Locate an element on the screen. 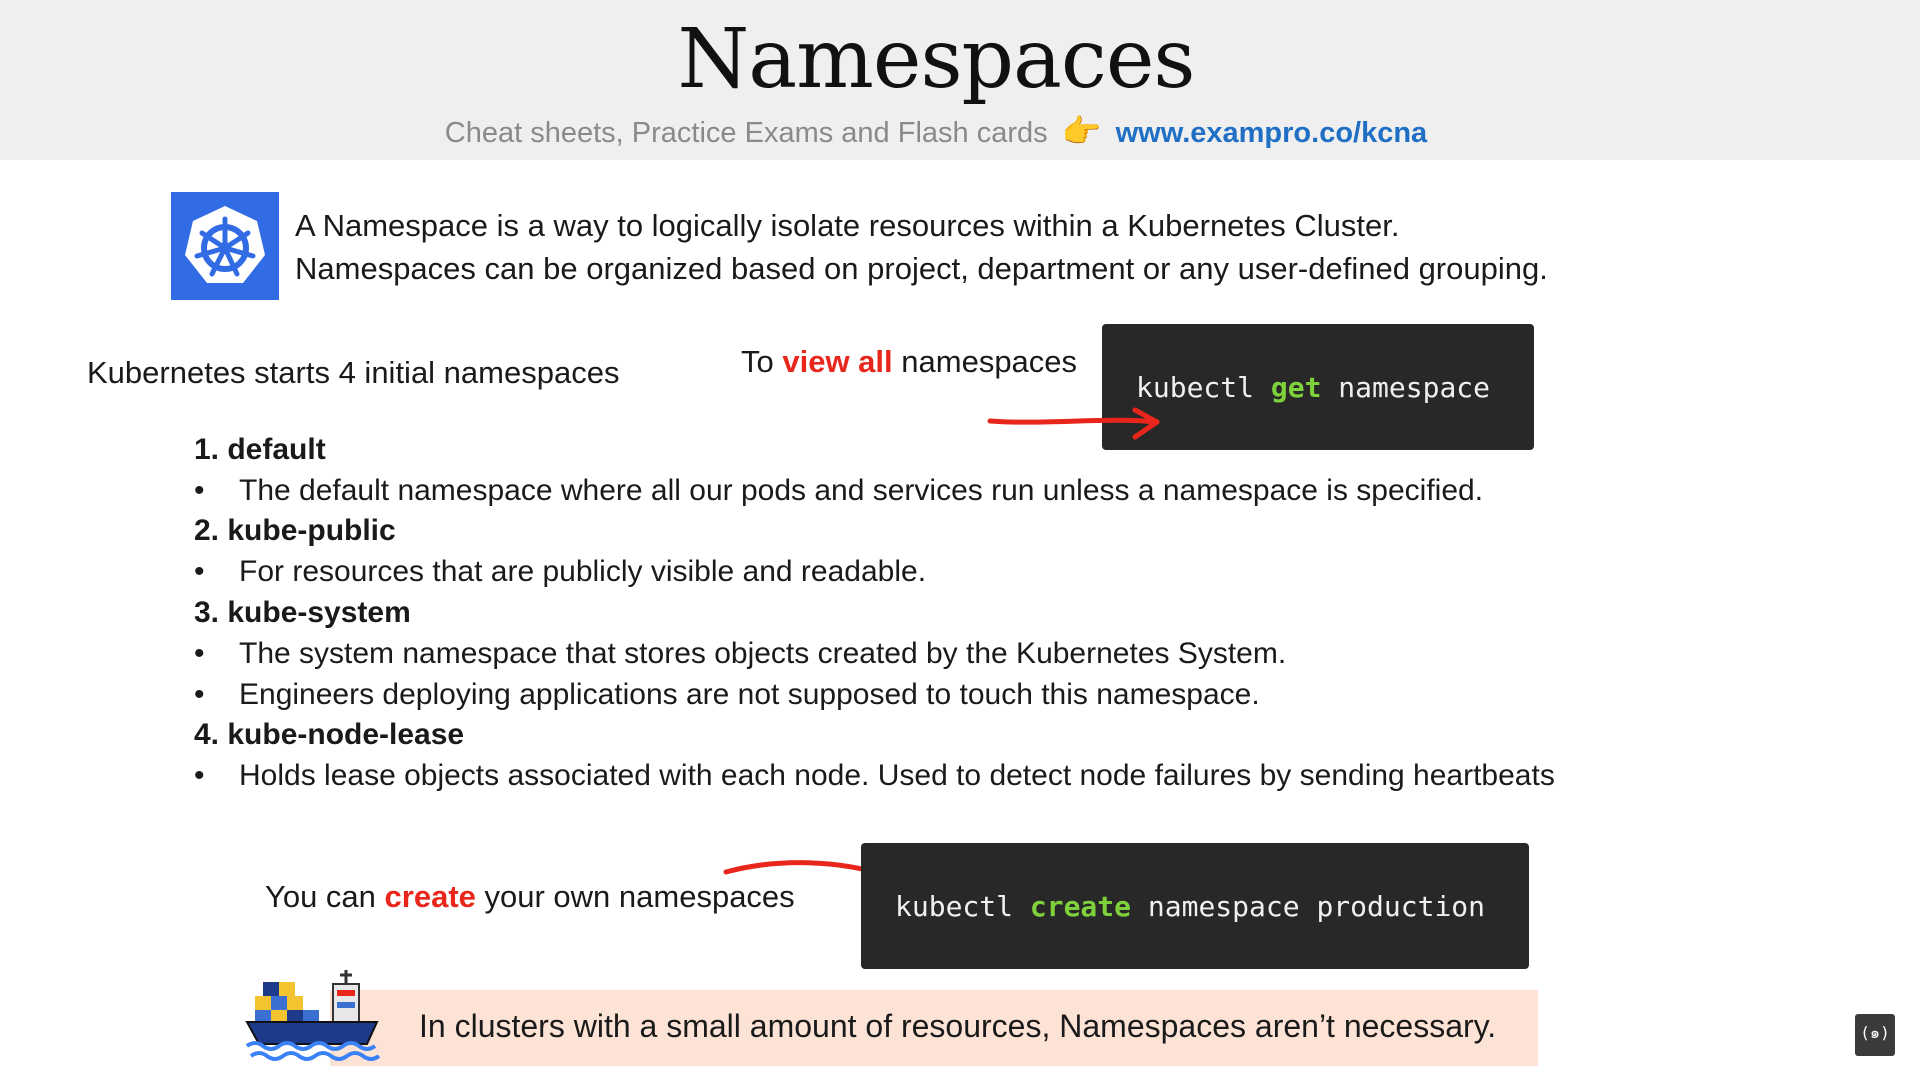 The width and height of the screenshot is (1920, 1080). create-highlight: create is located at coordinates (430, 896).